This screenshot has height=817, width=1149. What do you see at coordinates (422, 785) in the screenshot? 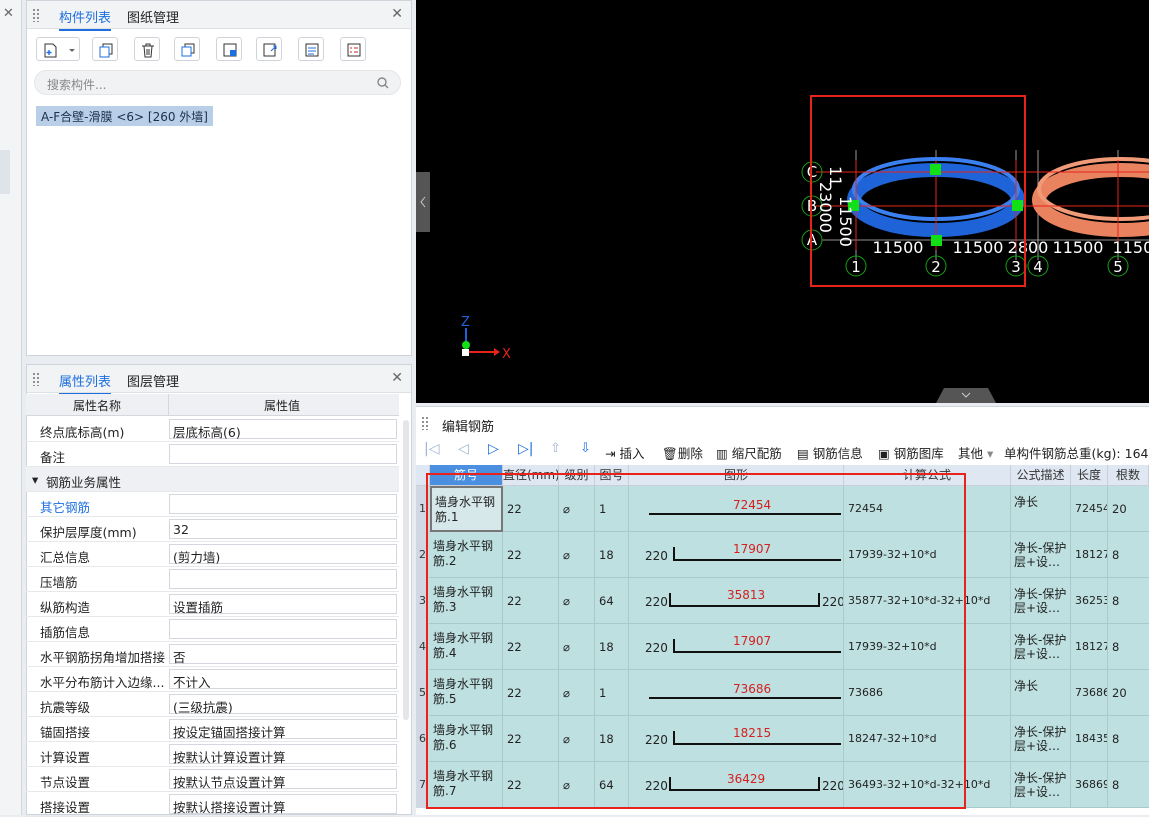
I see `row-number: 7` at bounding box center [422, 785].